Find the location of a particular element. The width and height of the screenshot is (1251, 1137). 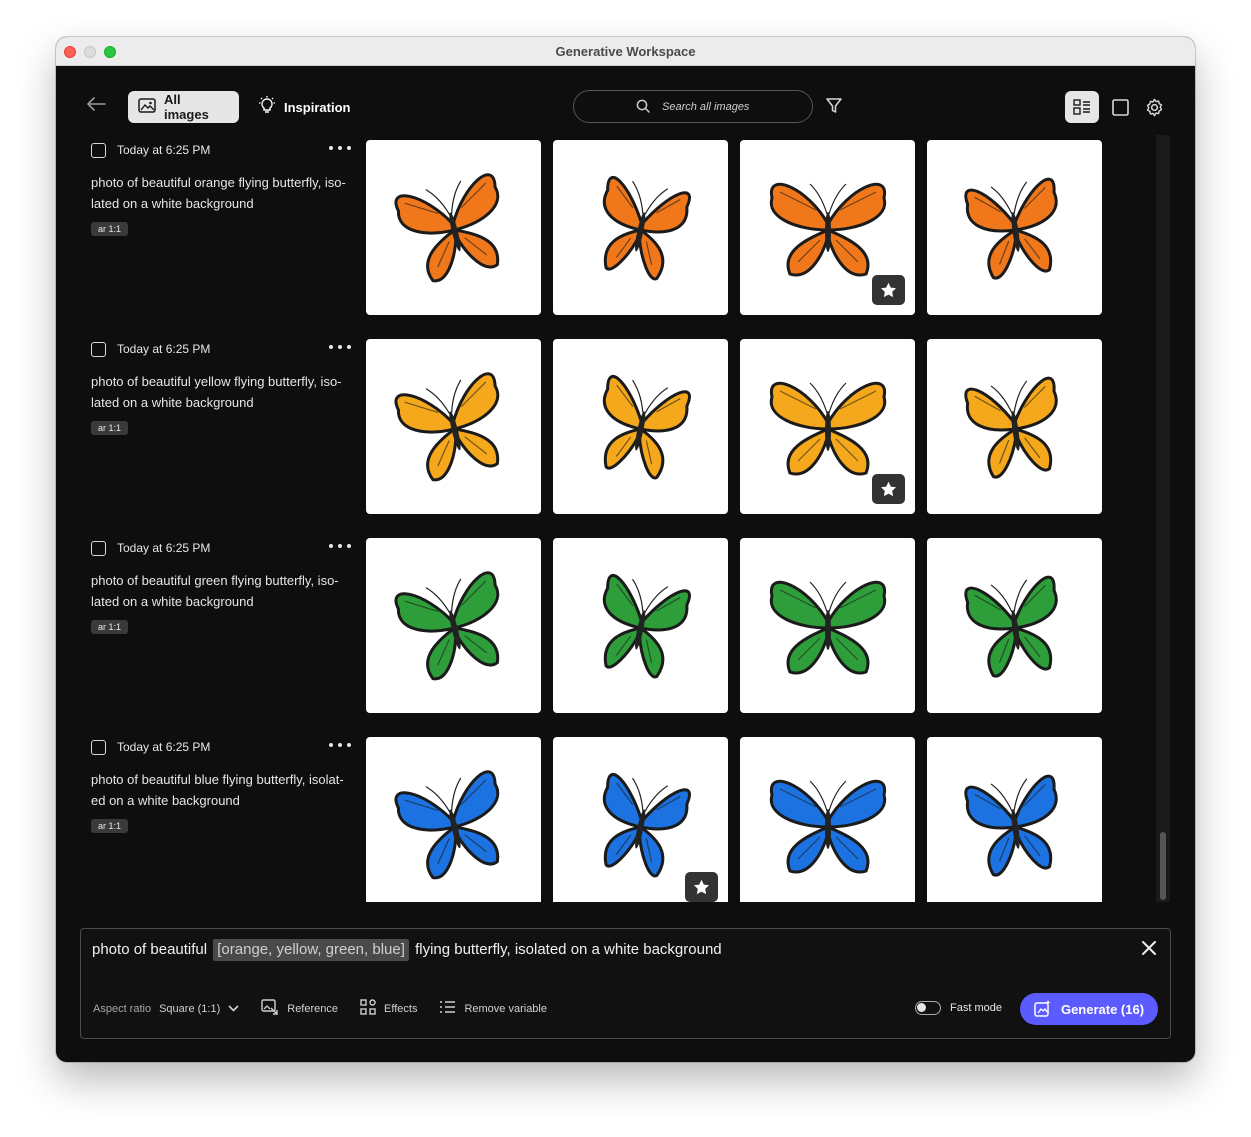

inspiration-label: Inspiration is located at coordinates (317, 107).